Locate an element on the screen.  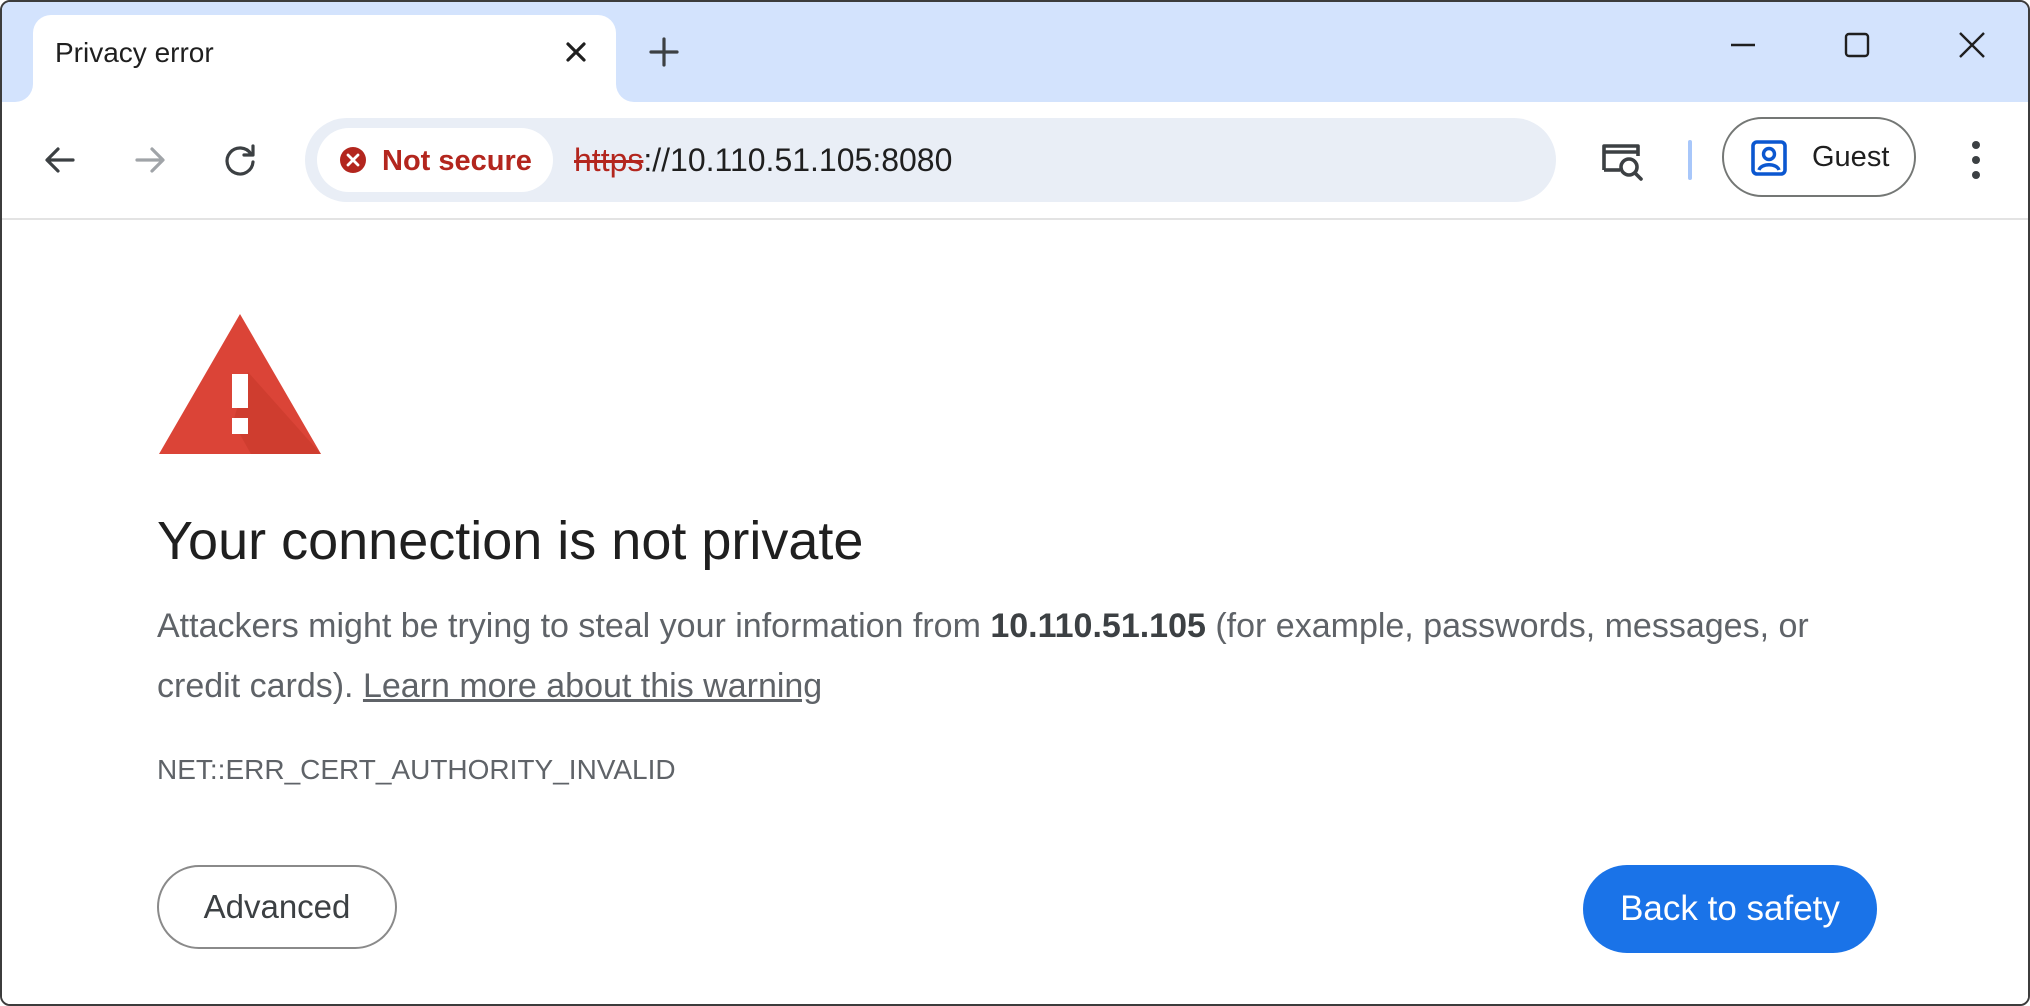
security-chip: Not secure is located at coordinates (435, 160).